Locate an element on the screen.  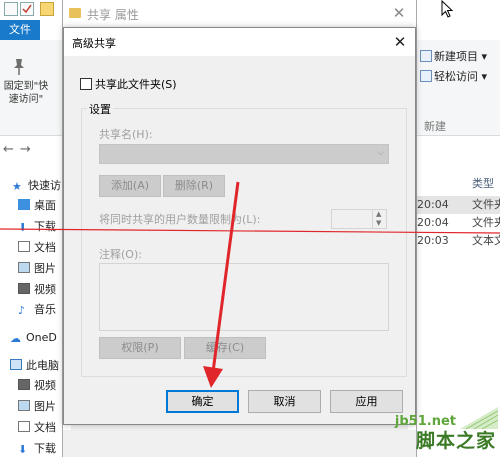
spinner-arrows: ▲ ▼ is located at coordinates (379, 219).